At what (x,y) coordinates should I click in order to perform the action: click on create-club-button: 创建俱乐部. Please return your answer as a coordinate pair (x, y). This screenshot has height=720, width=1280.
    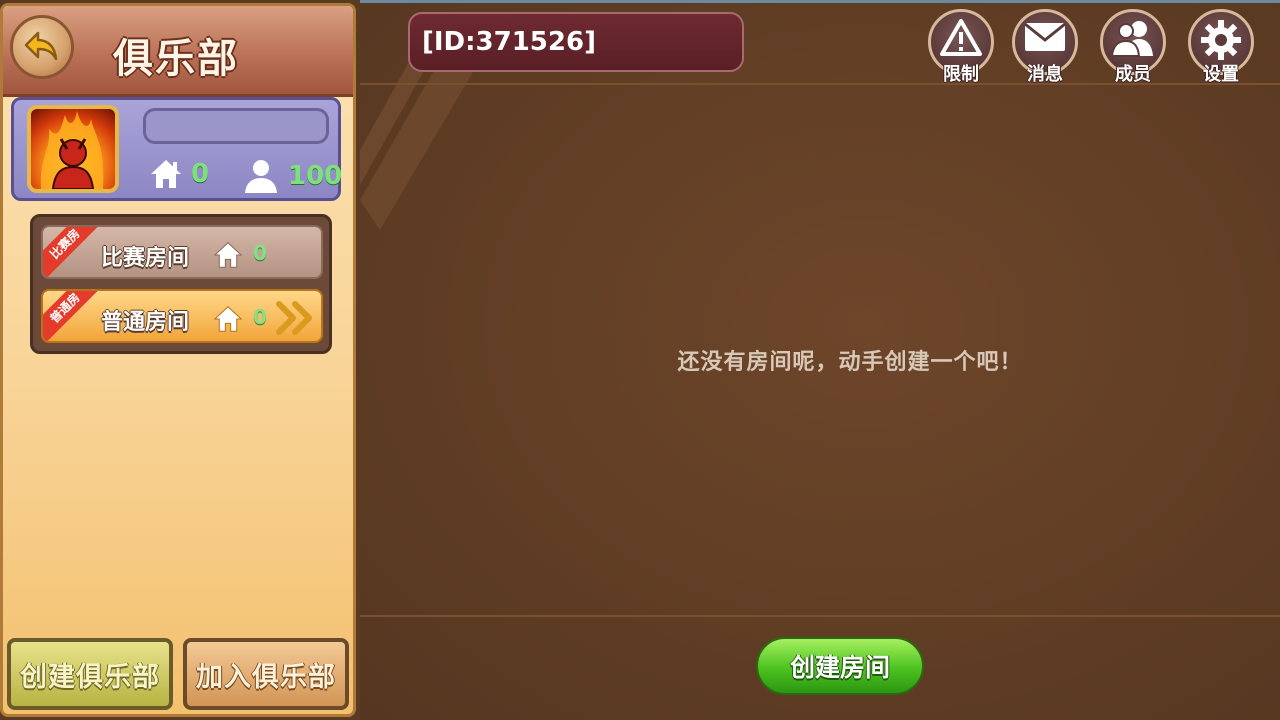
    Looking at the image, I should click on (90, 674).